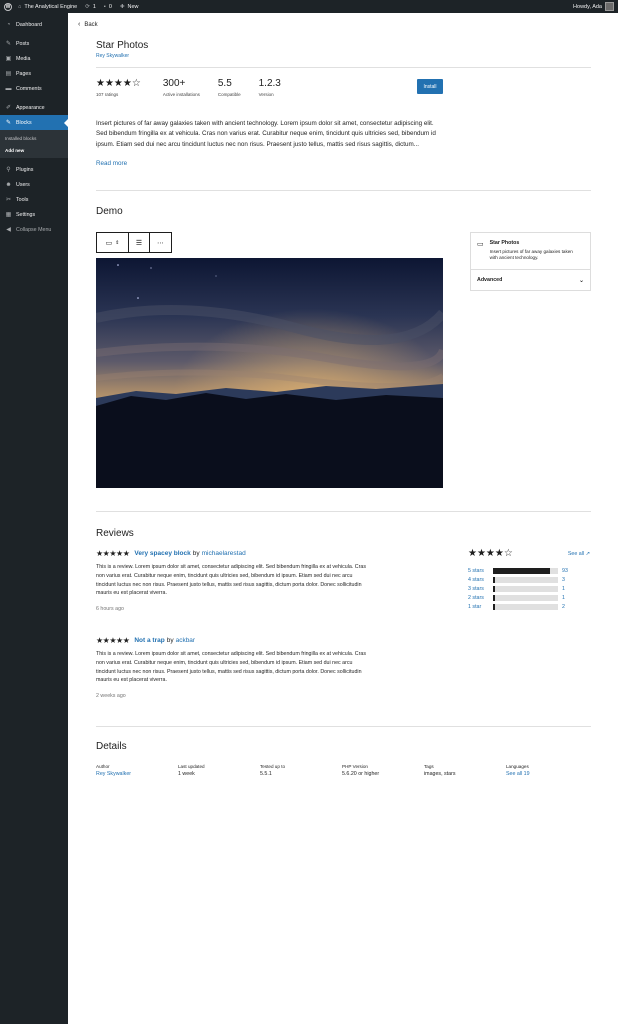 This screenshot has height=1024, width=618. What do you see at coordinates (480, 598) in the screenshot?
I see `rating-bar-label: 2 stars` at bounding box center [480, 598].